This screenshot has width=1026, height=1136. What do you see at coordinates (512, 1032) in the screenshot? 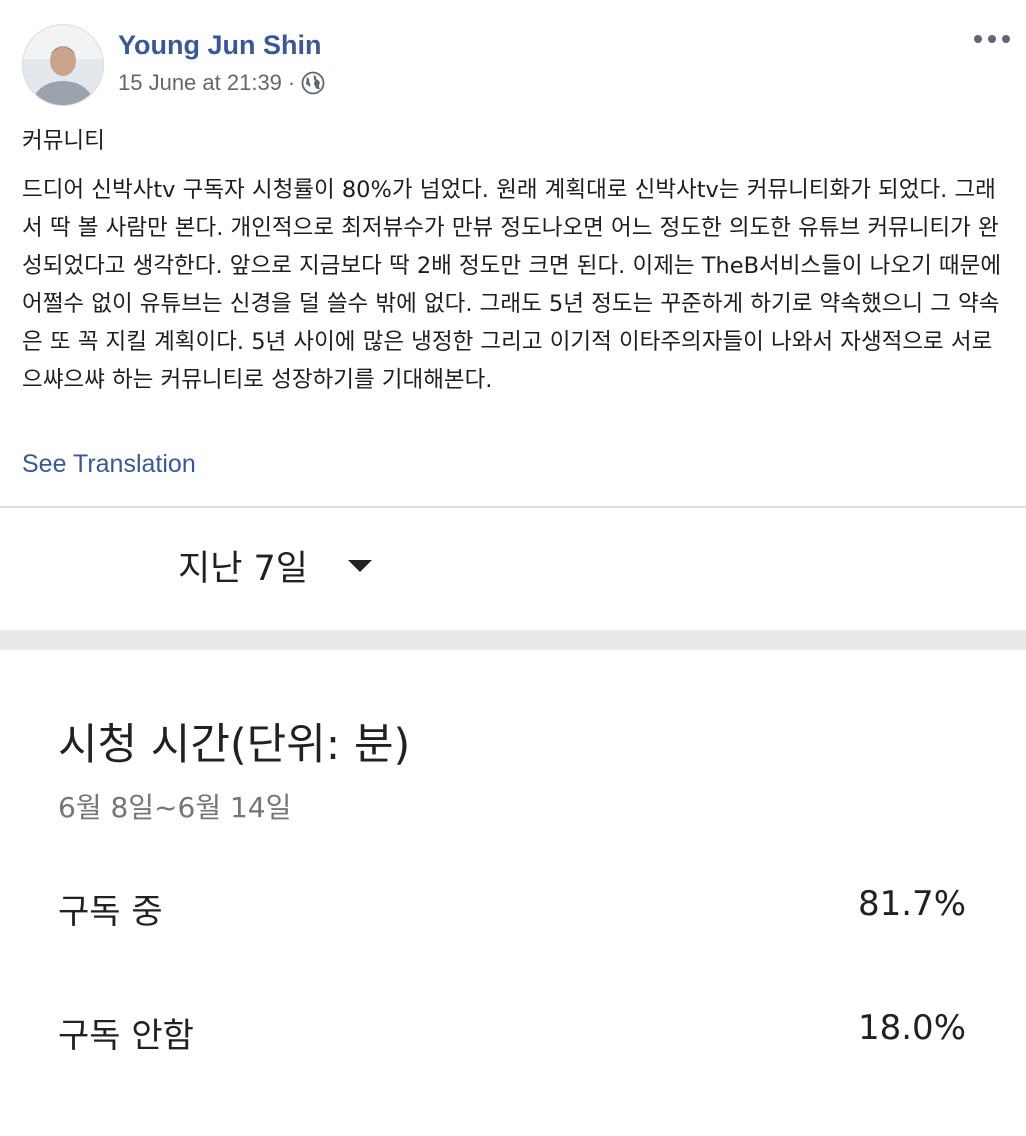
I see `stat-row-not-subscribed: 구독 안함 18.0%` at bounding box center [512, 1032].